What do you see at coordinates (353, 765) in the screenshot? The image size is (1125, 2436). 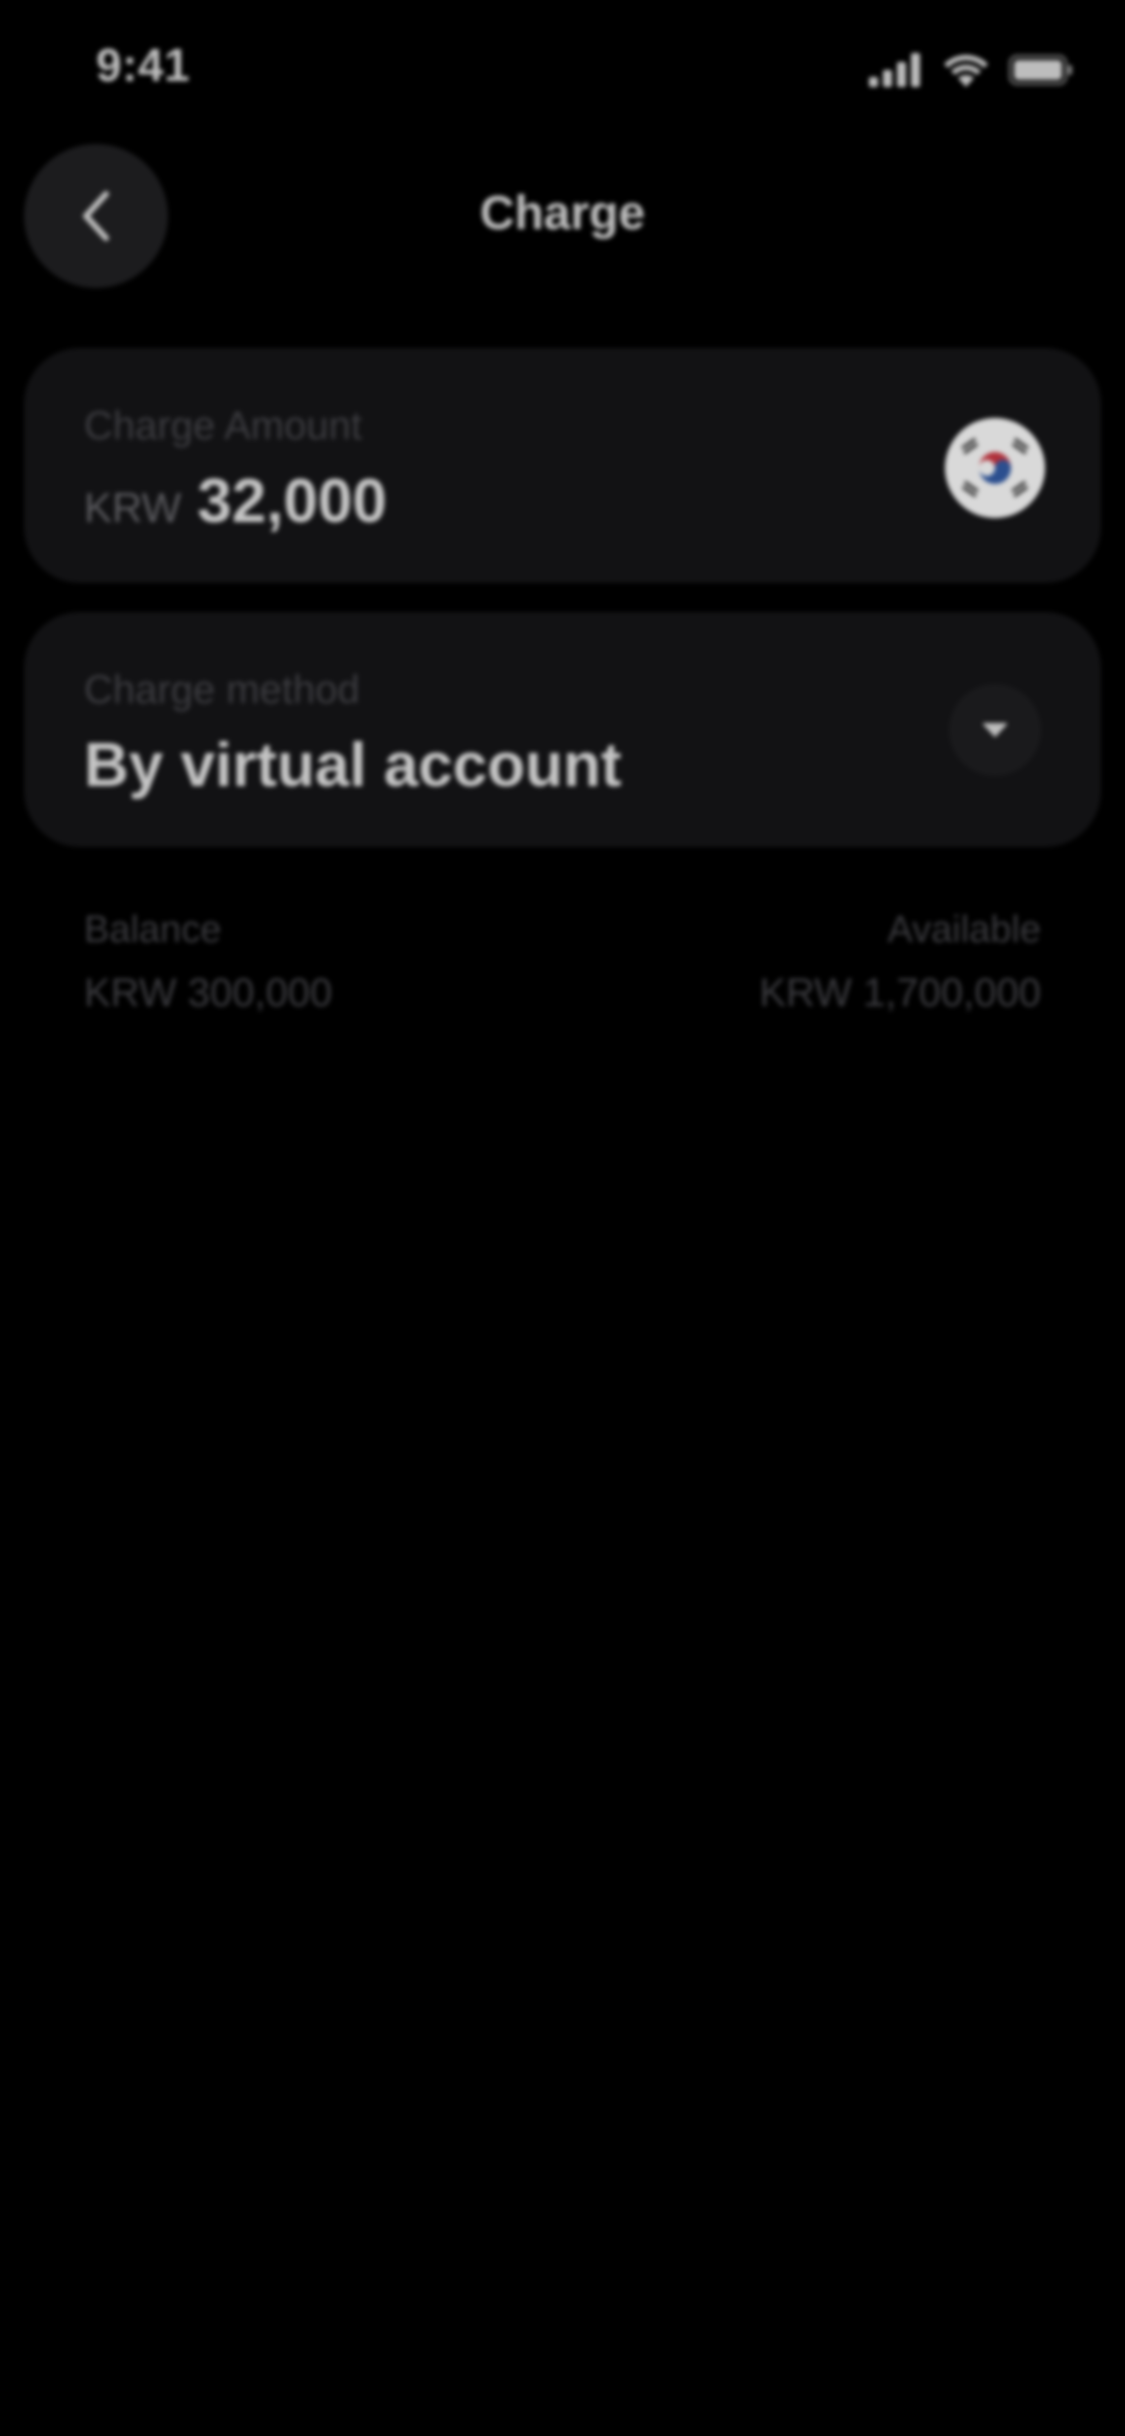 I see `charge-method-value: By virtual account` at bounding box center [353, 765].